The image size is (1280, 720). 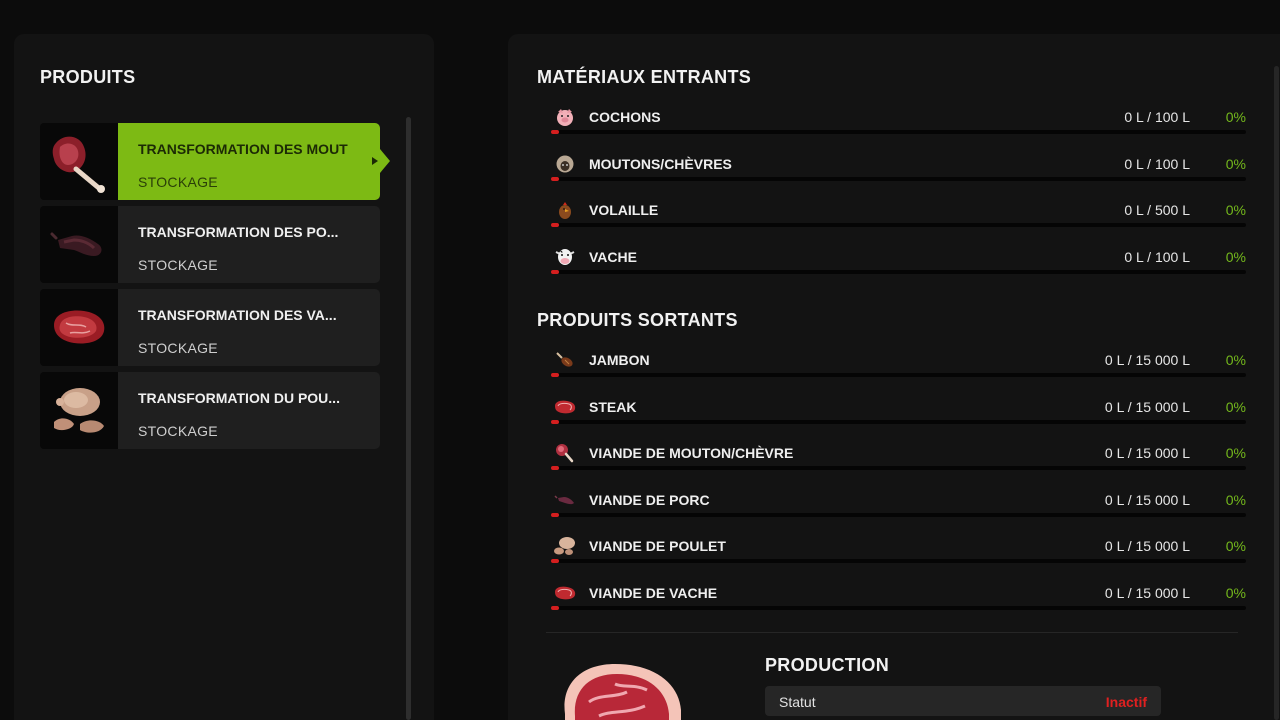 What do you see at coordinates (624, 210) in the screenshot?
I see `material-label: VOLAILLE` at bounding box center [624, 210].